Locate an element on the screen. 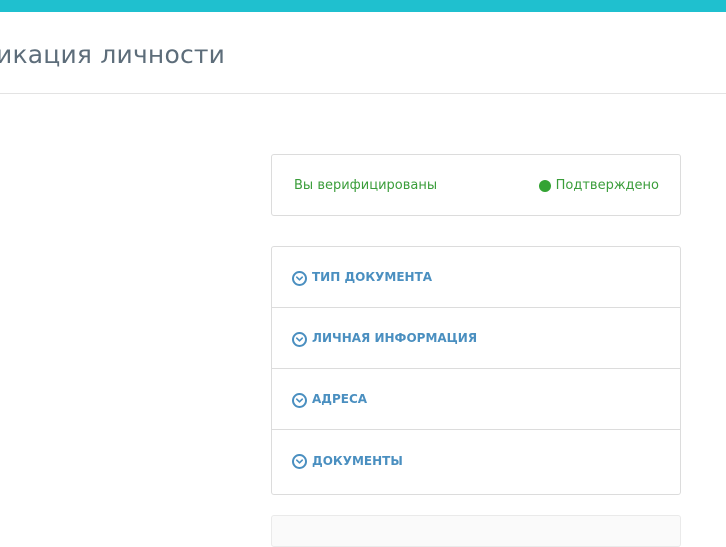 The height and width of the screenshot is (547, 726). top-accent-bar is located at coordinates (363, 6).